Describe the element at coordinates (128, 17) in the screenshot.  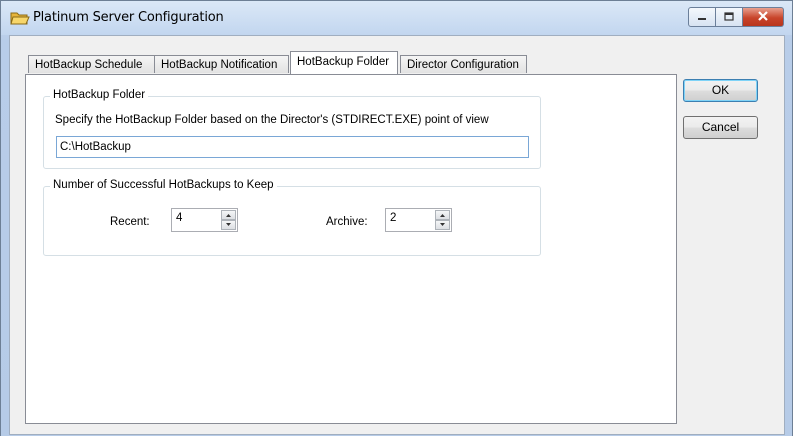
I see `window-title: Platinum Server Configuration` at that location.